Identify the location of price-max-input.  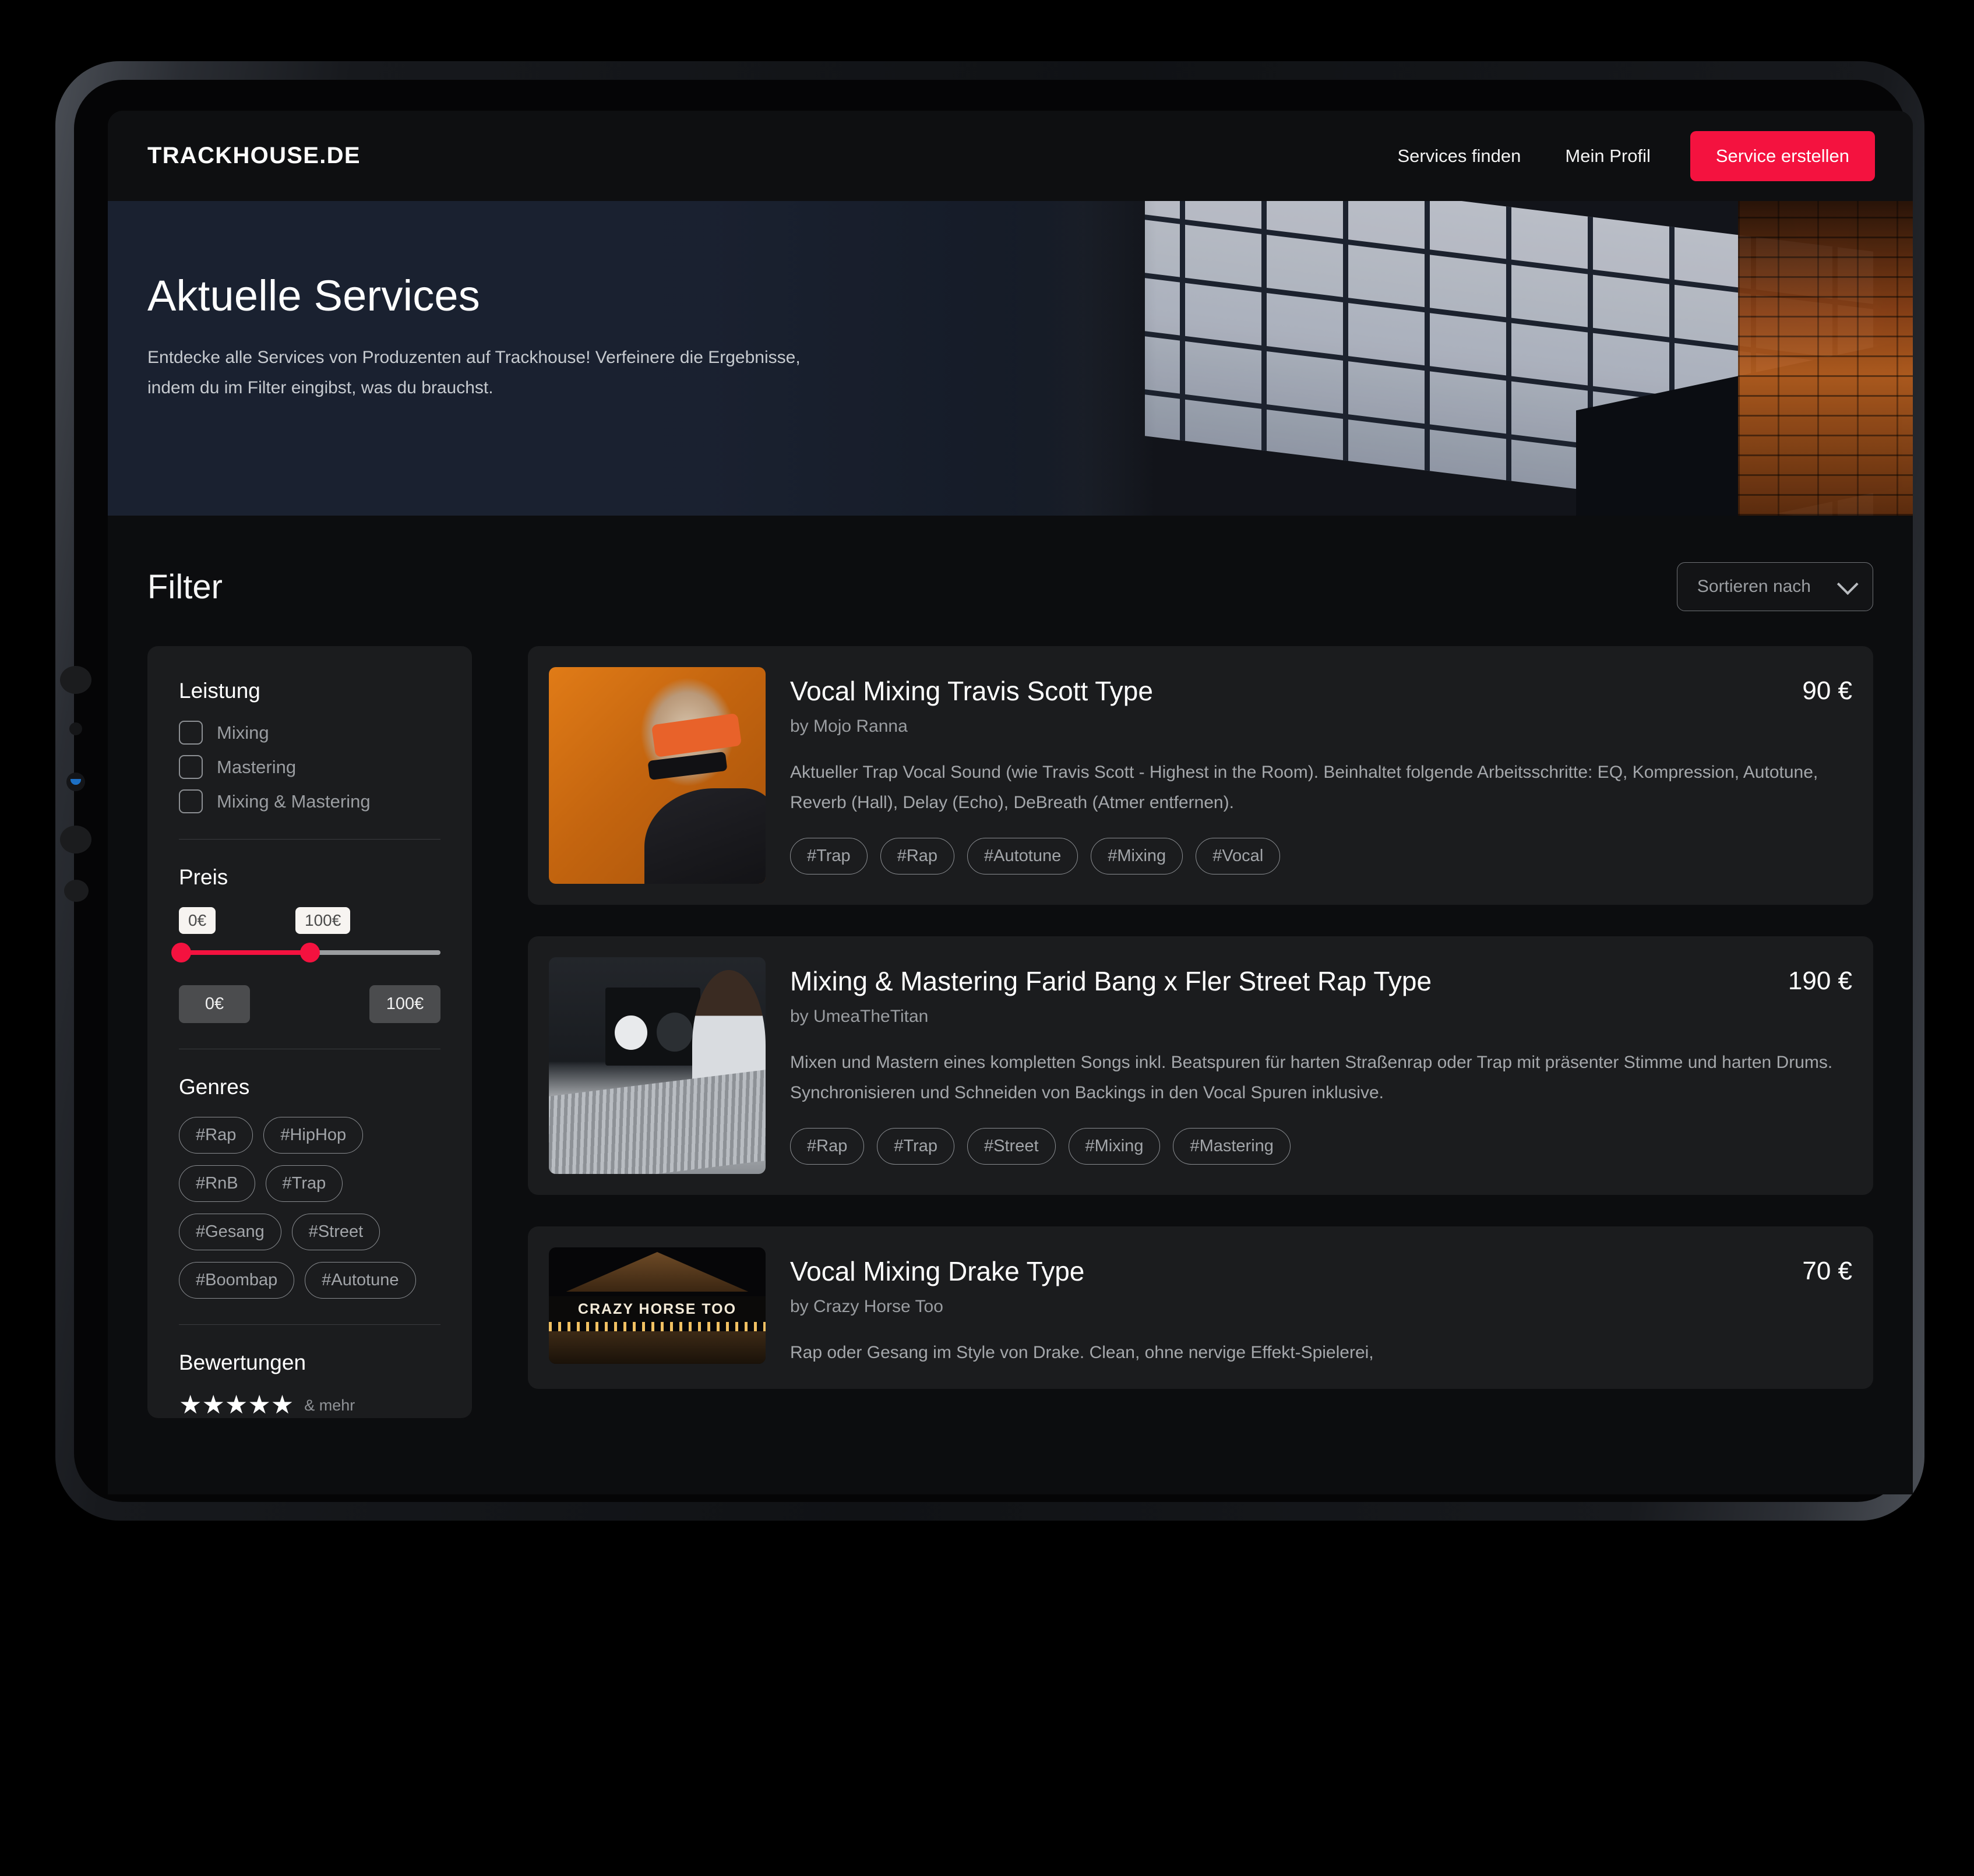
(404, 1004).